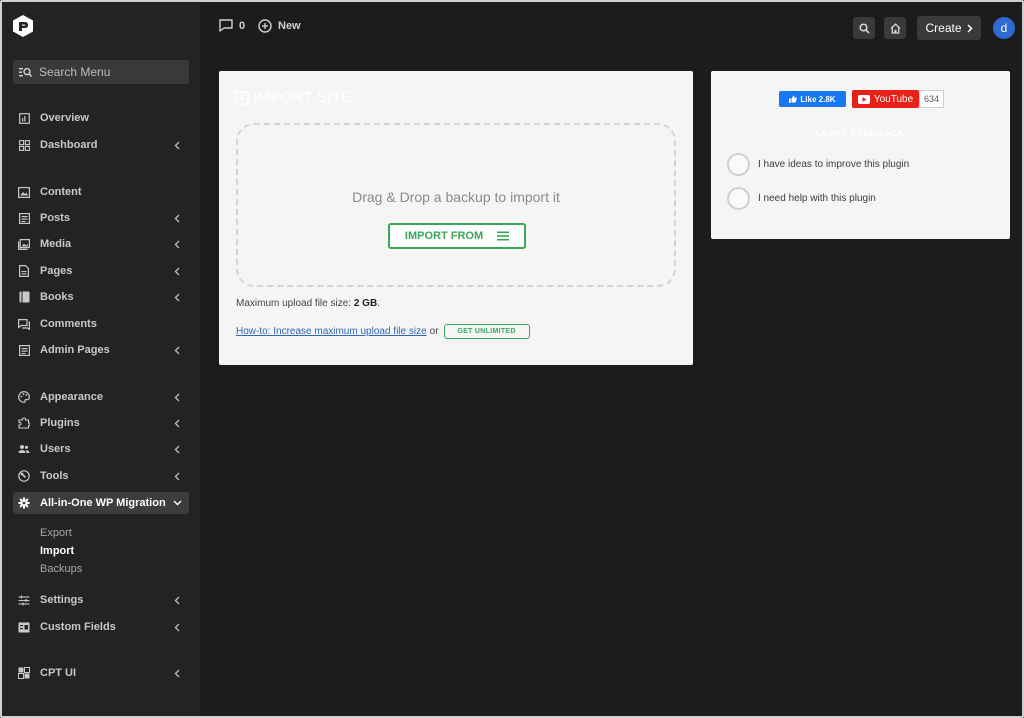 Image resolution: width=1024 pixels, height=718 pixels. What do you see at coordinates (24, 192) in the screenshot?
I see `content-icon` at bounding box center [24, 192].